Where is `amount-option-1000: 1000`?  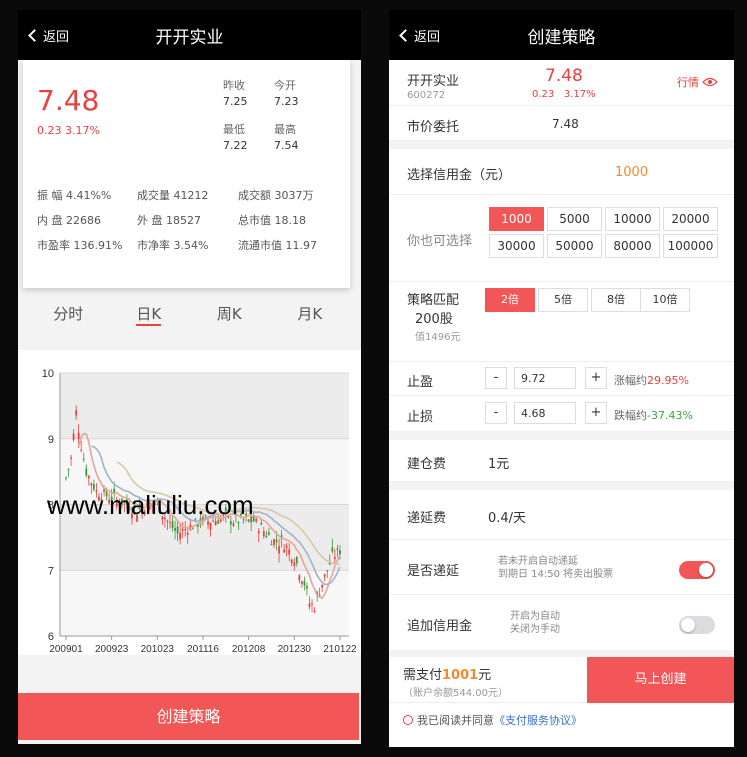
amount-option-1000: 1000 is located at coordinates (516, 219).